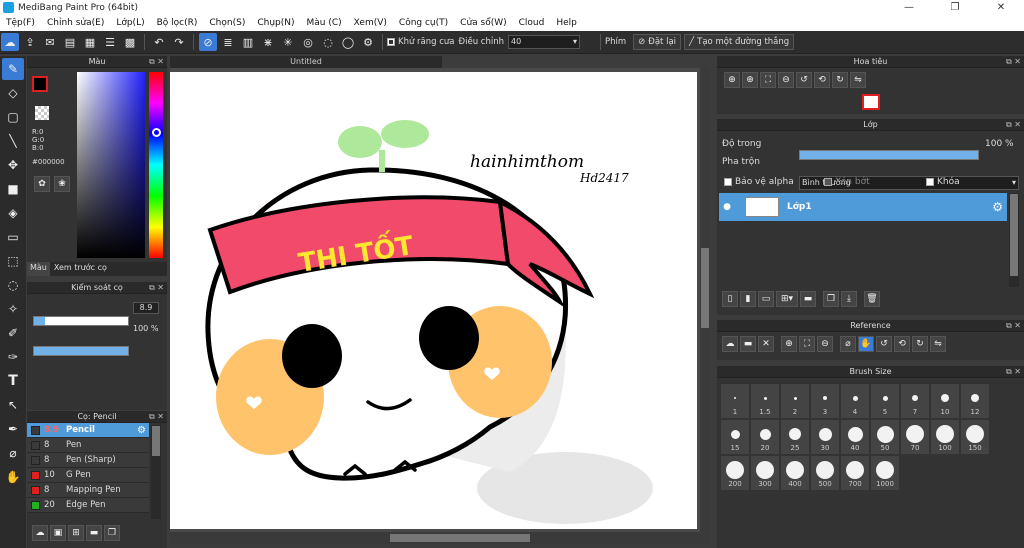  I want to click on lock-option: Khóa, so click(943, 182).